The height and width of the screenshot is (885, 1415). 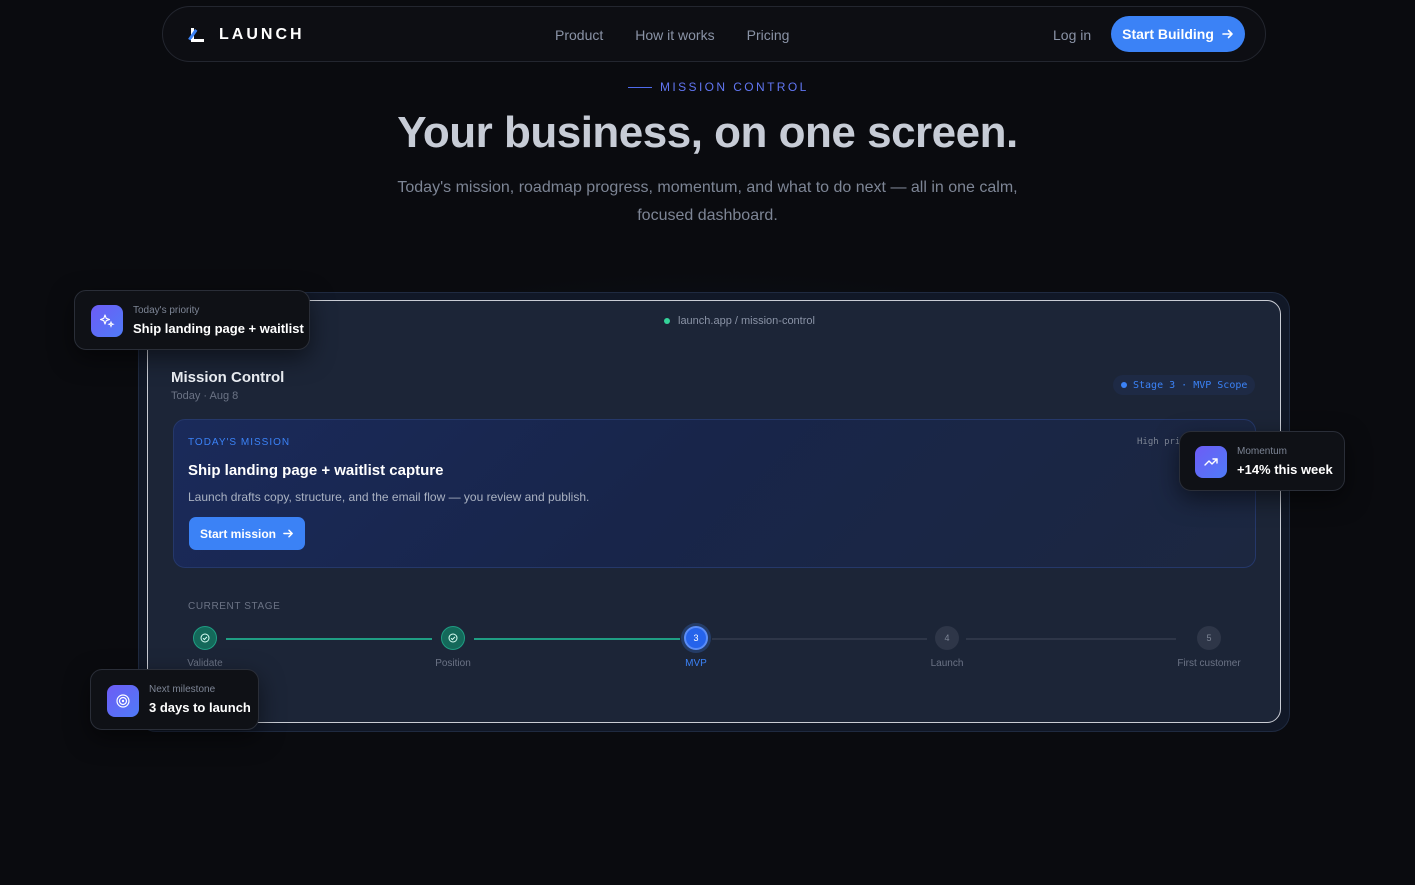 I want to click on mission-eyebrow: TODAY'S MISSION, so click(x=239, y=442).